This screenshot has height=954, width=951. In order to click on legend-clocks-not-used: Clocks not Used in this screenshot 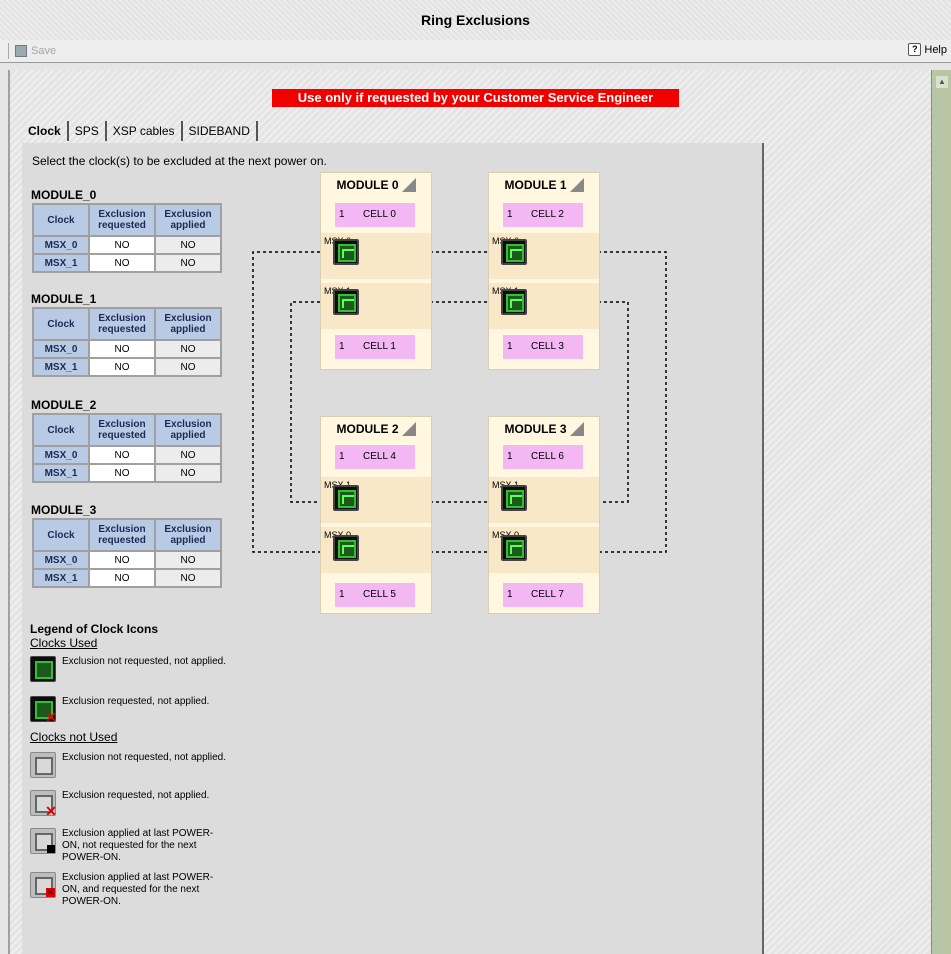, I will do `click(74, 737)`.